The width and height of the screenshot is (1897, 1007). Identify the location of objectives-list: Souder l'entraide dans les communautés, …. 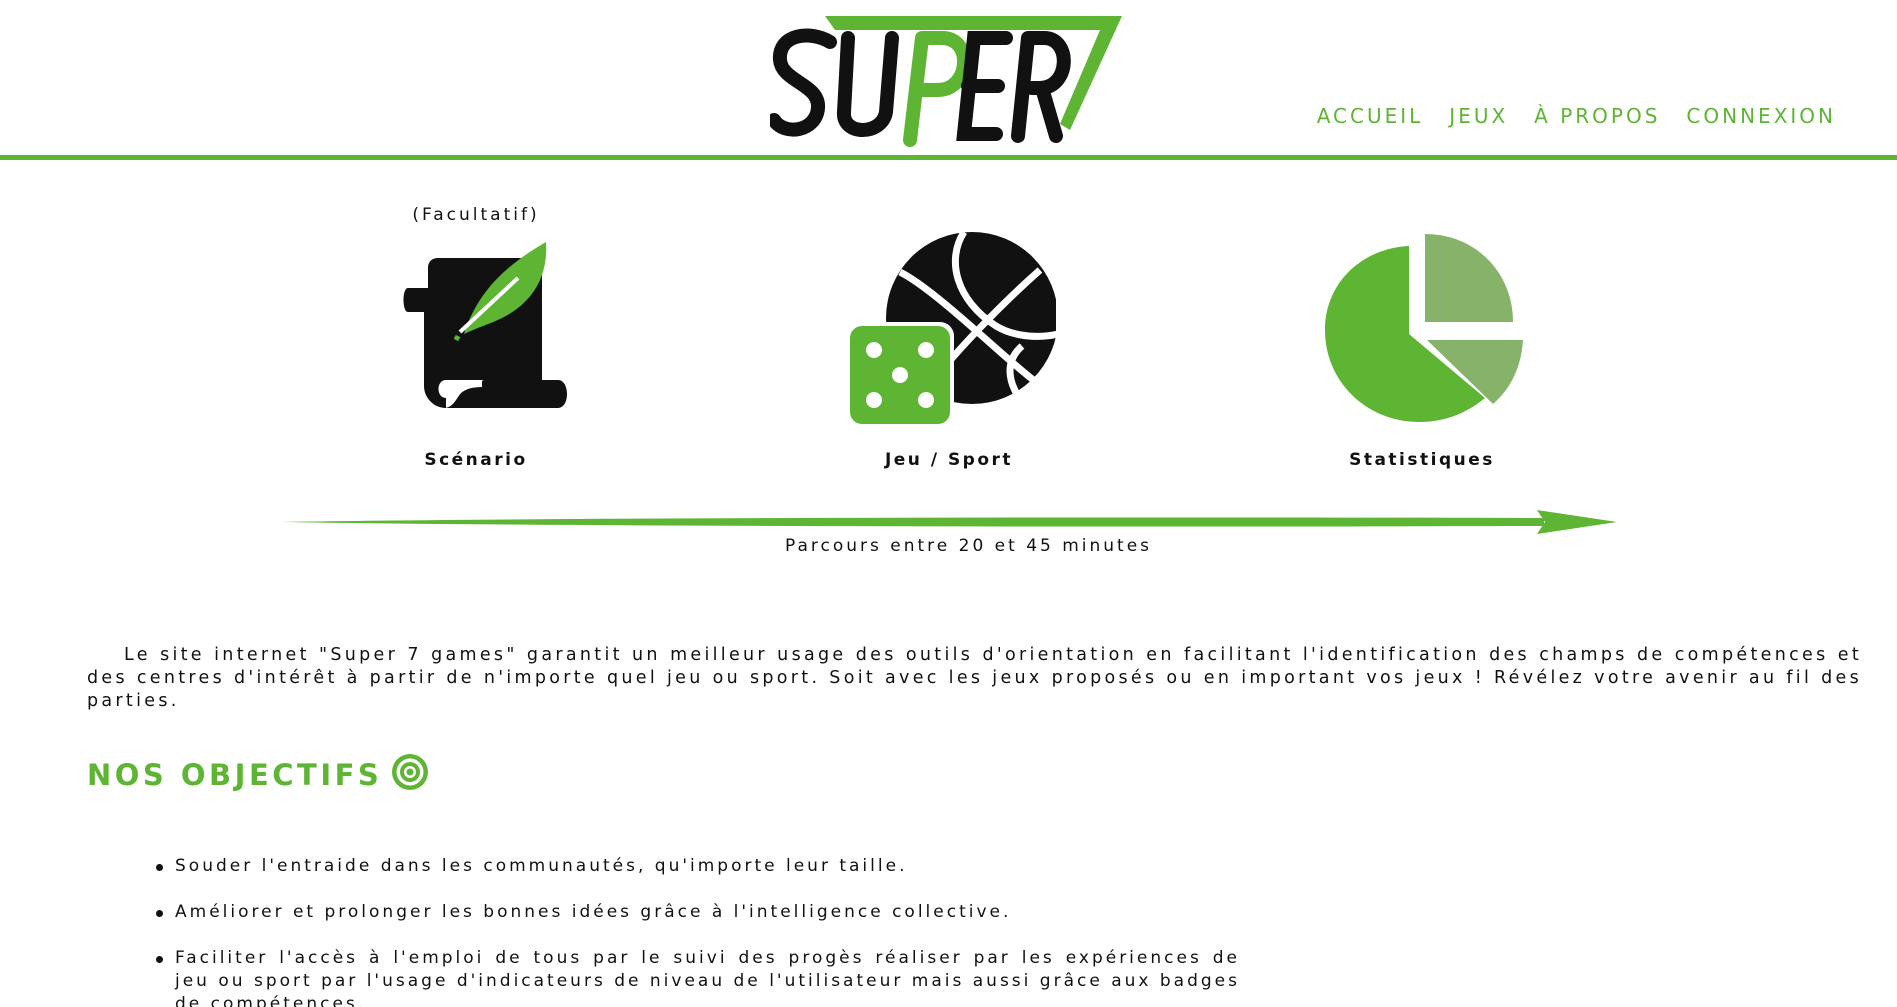
(698, 931).